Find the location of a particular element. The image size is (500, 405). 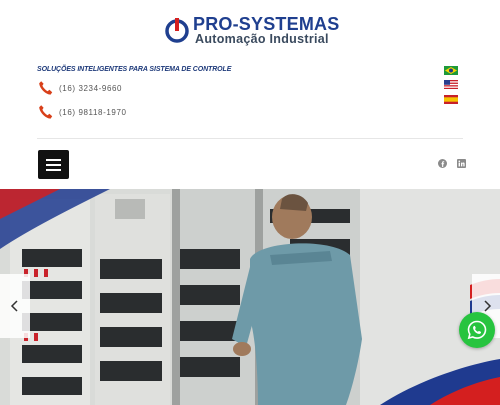

logo-subtitle: Automação Industrial is located at coordinates (262, 39).